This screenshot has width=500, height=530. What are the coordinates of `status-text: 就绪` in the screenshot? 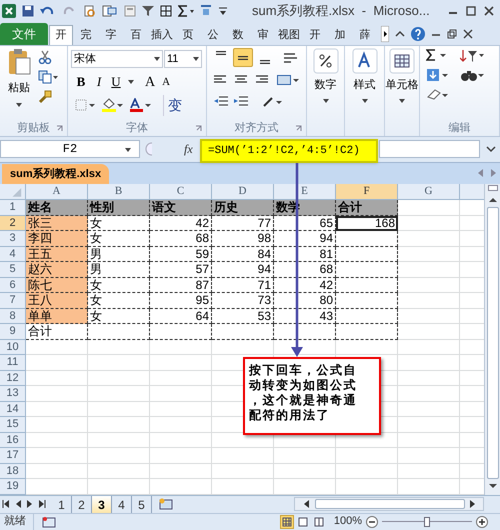 It's located at (17, 521).